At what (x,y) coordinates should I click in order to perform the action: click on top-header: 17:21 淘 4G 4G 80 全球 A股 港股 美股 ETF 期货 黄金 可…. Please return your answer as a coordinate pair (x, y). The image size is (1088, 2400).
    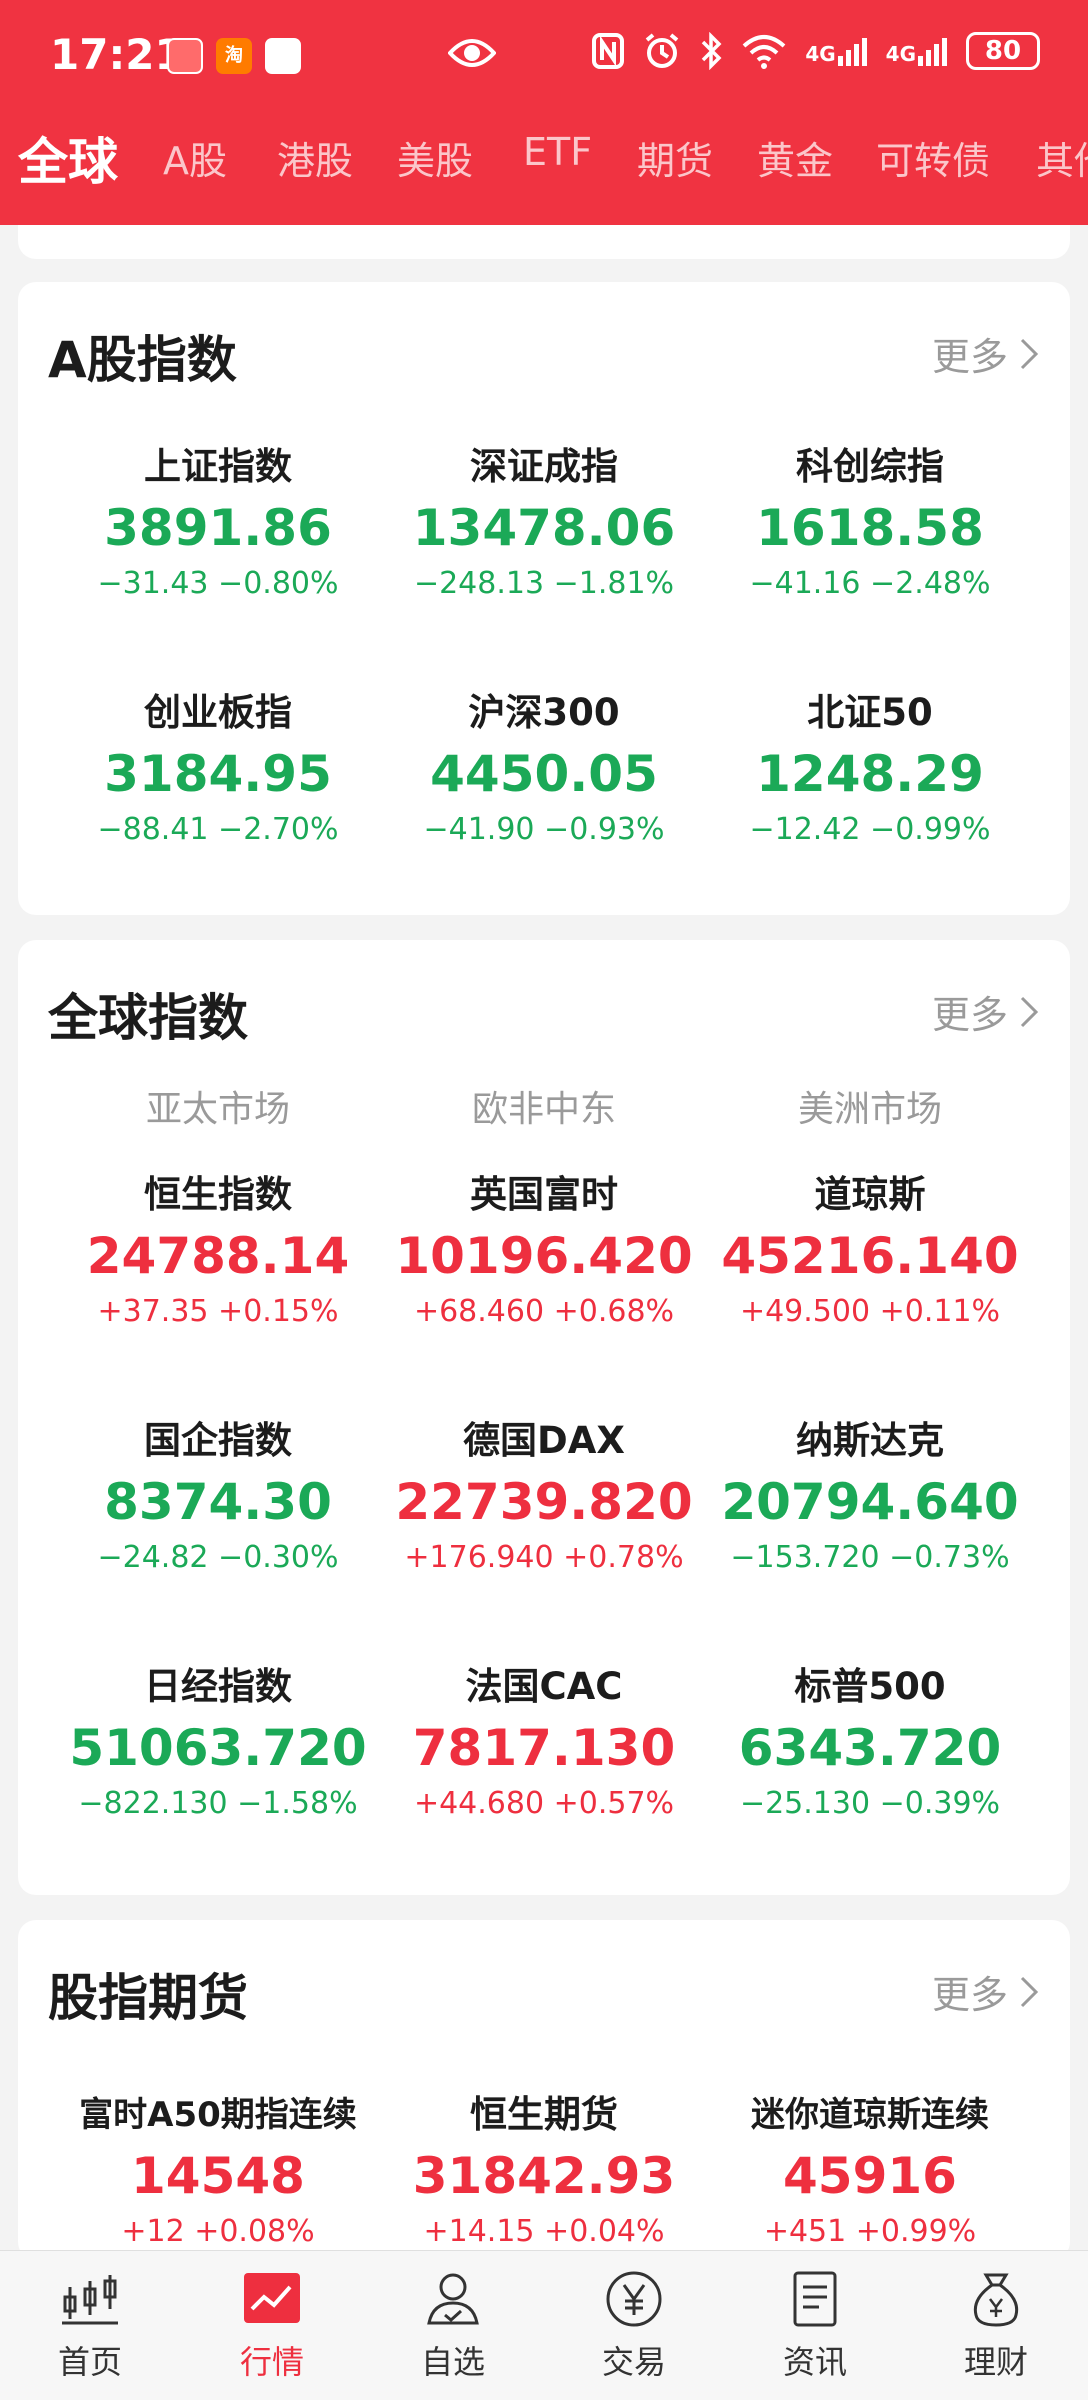
    Looking at the image, I should click on (544, 112).